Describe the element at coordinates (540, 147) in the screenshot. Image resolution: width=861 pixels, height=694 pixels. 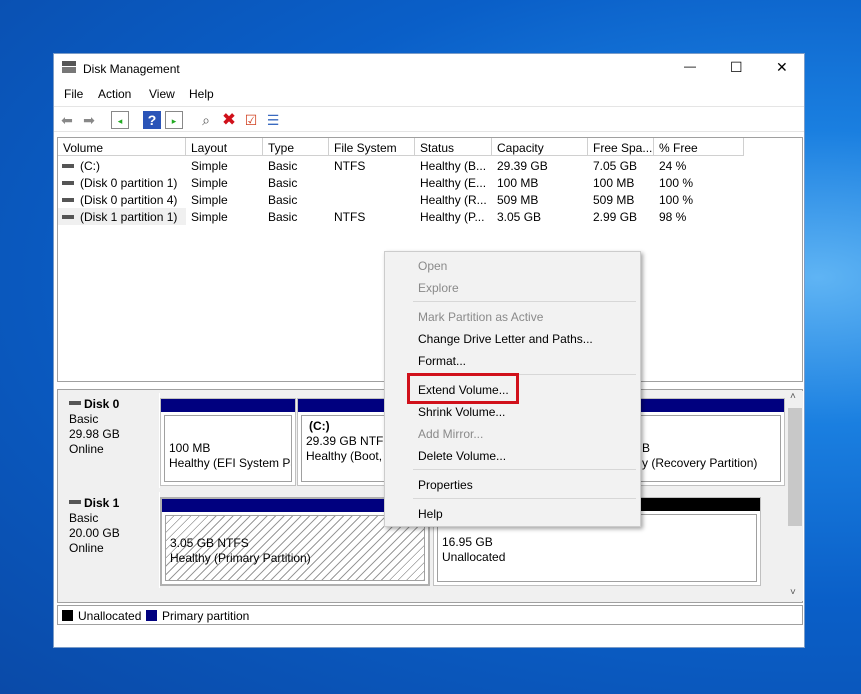
I see `header-col-capacity: Capacity` at that location.